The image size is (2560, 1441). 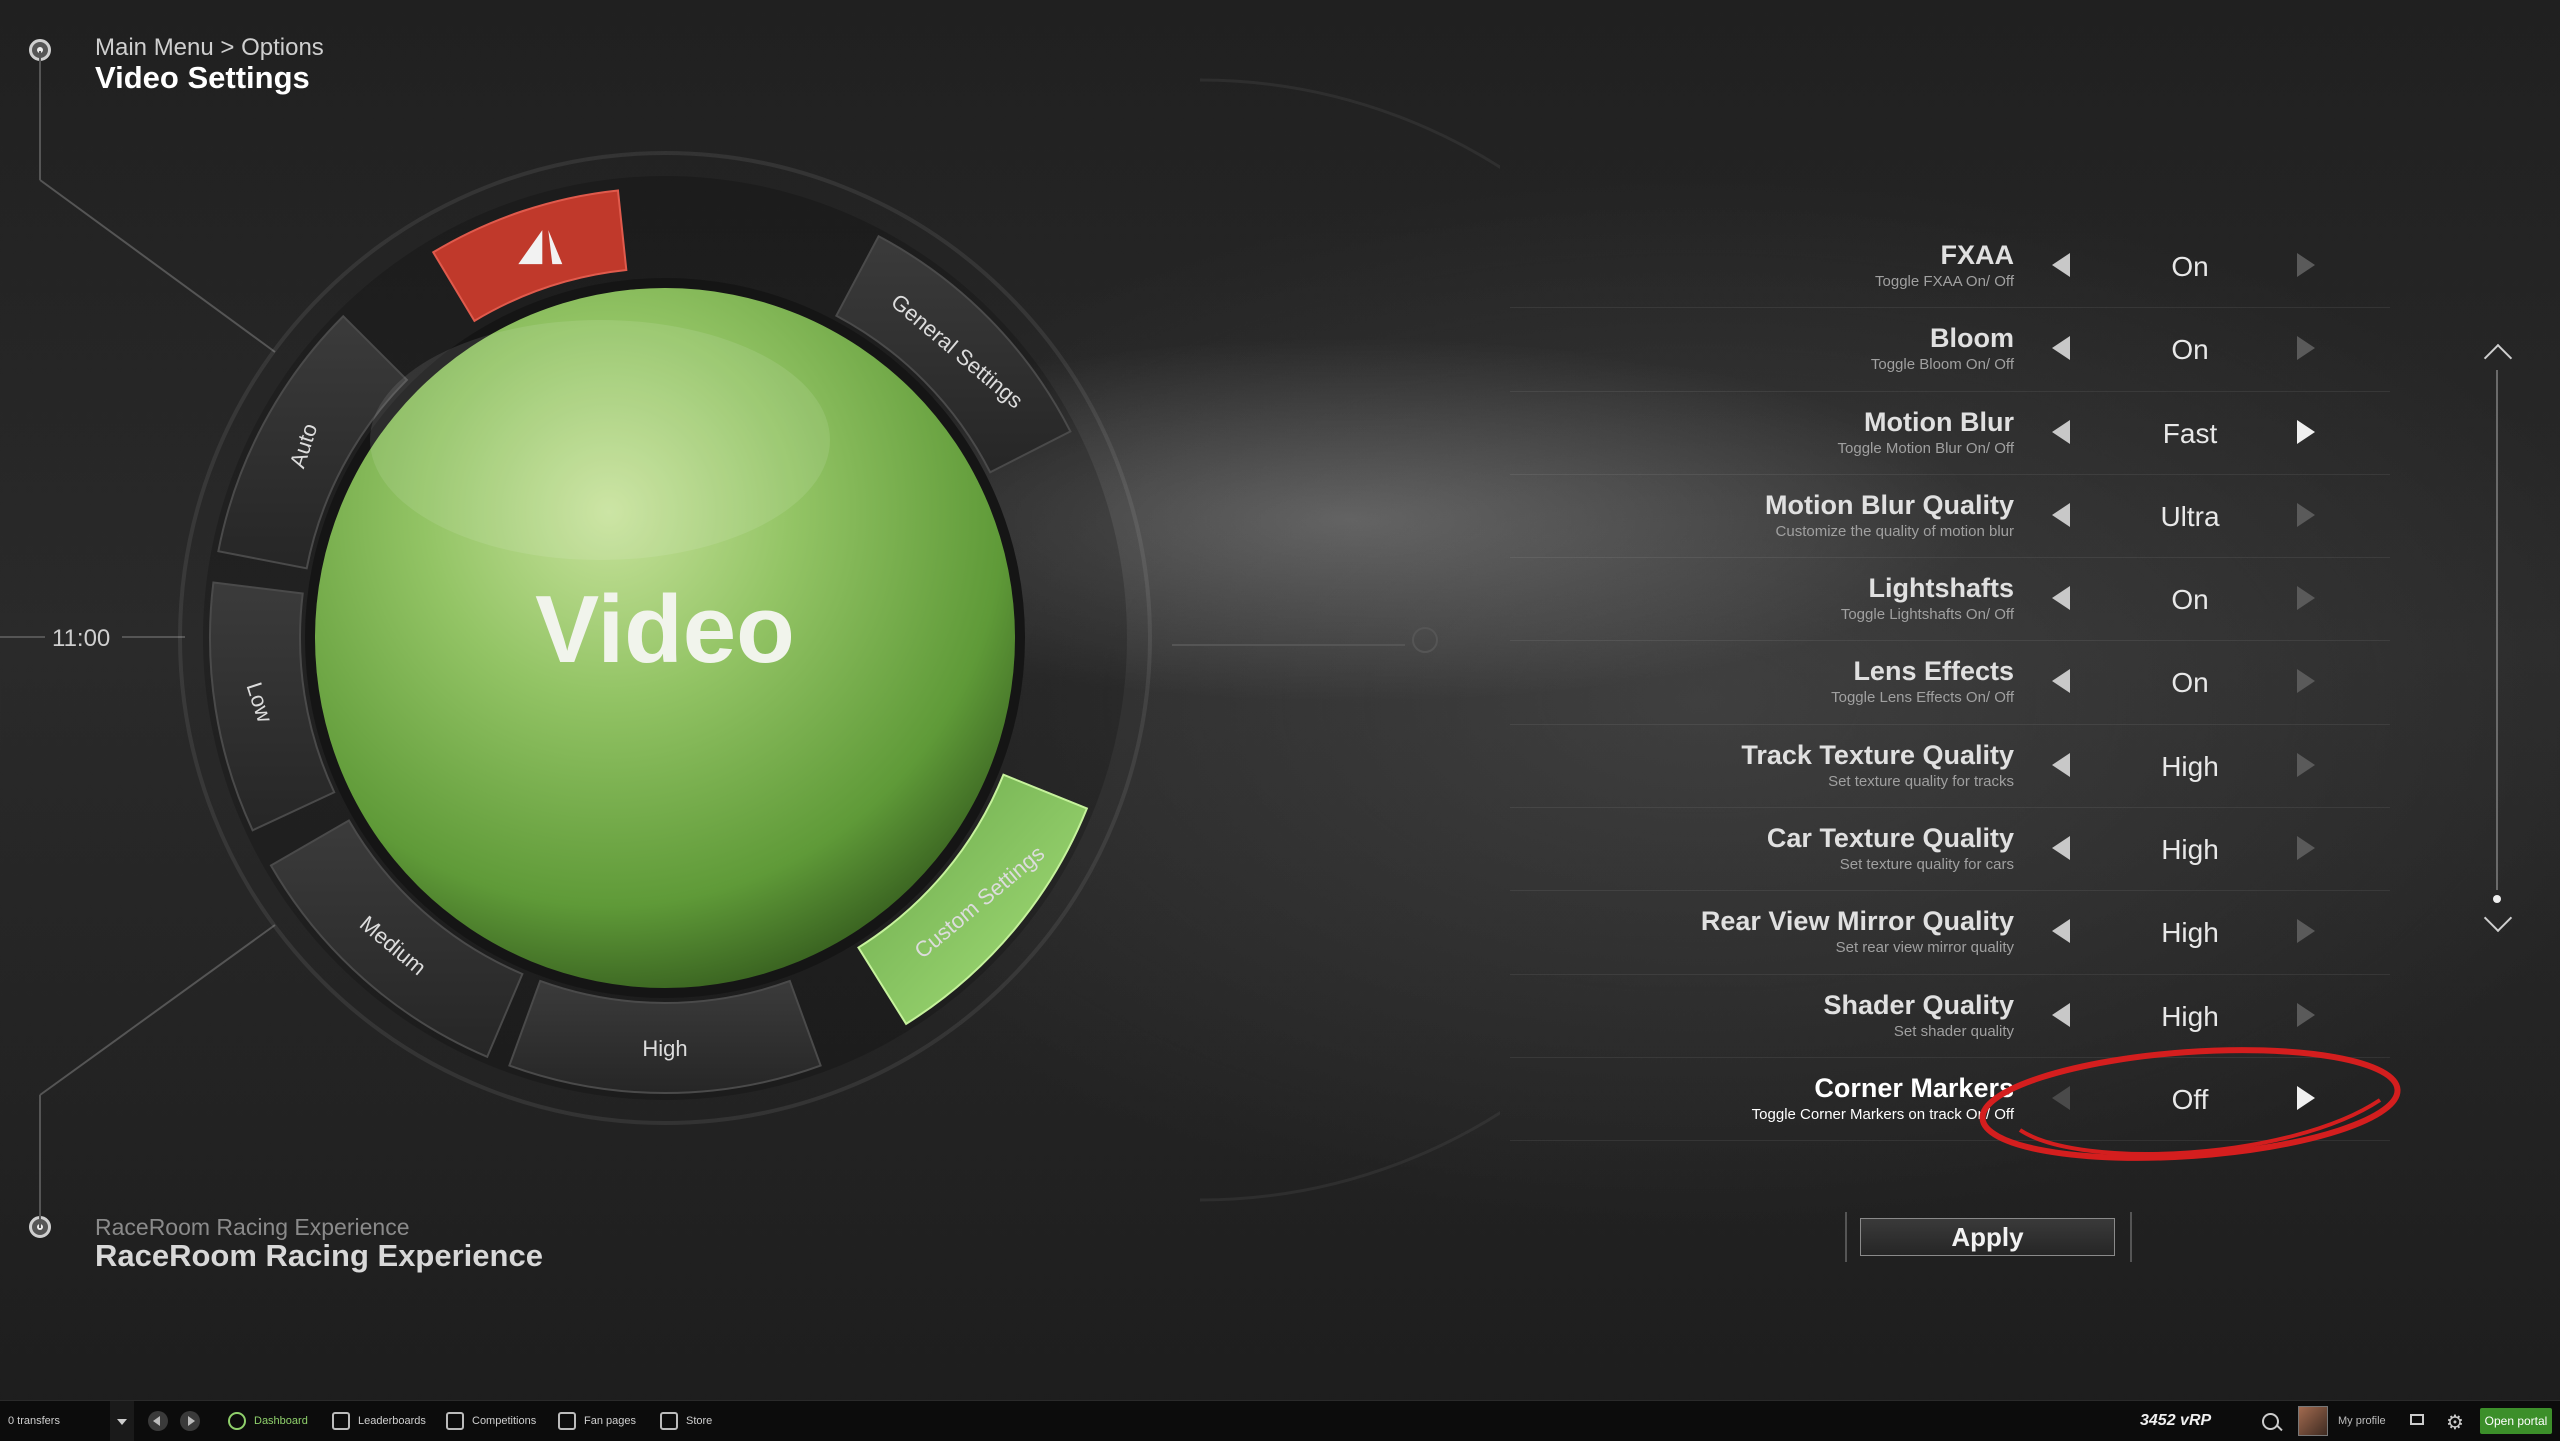 I want to click on setting-description: Customize the quality of motion blur, so click(x=1894, y=531).